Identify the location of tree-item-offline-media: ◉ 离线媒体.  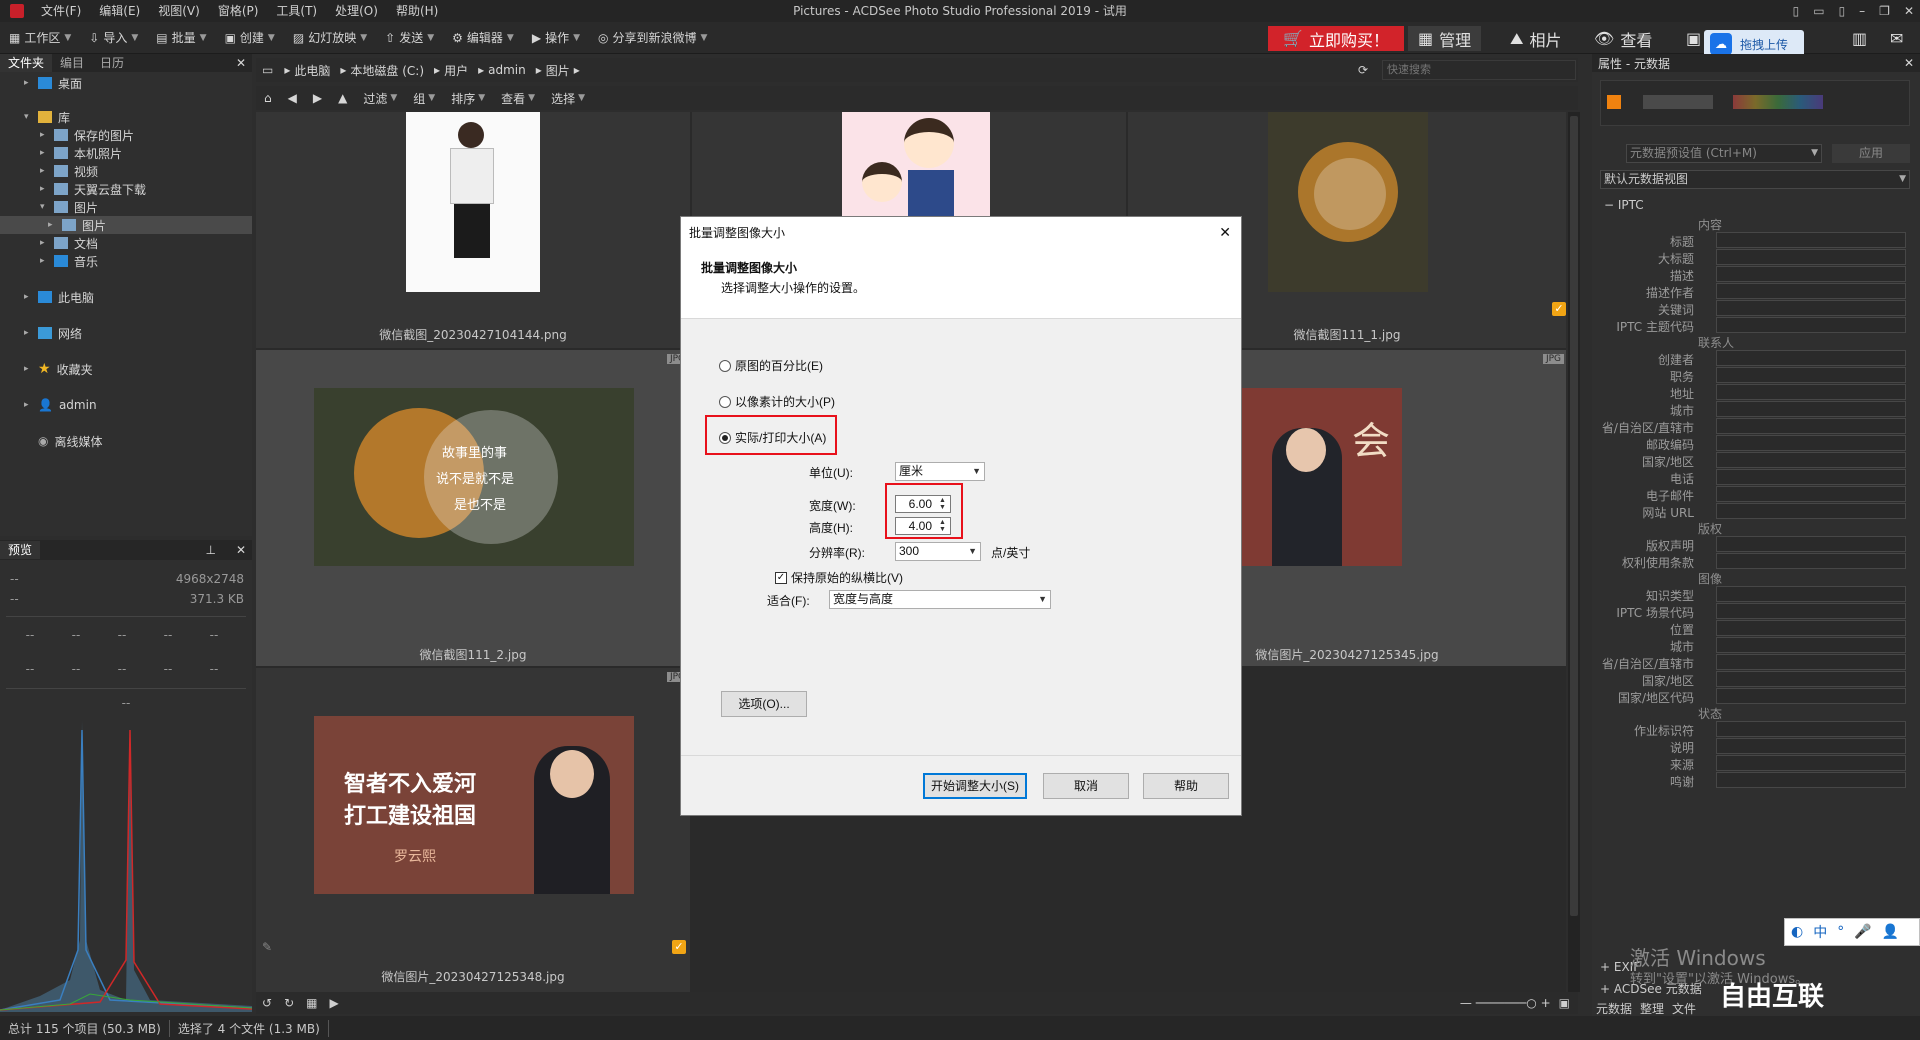
(63, 441).